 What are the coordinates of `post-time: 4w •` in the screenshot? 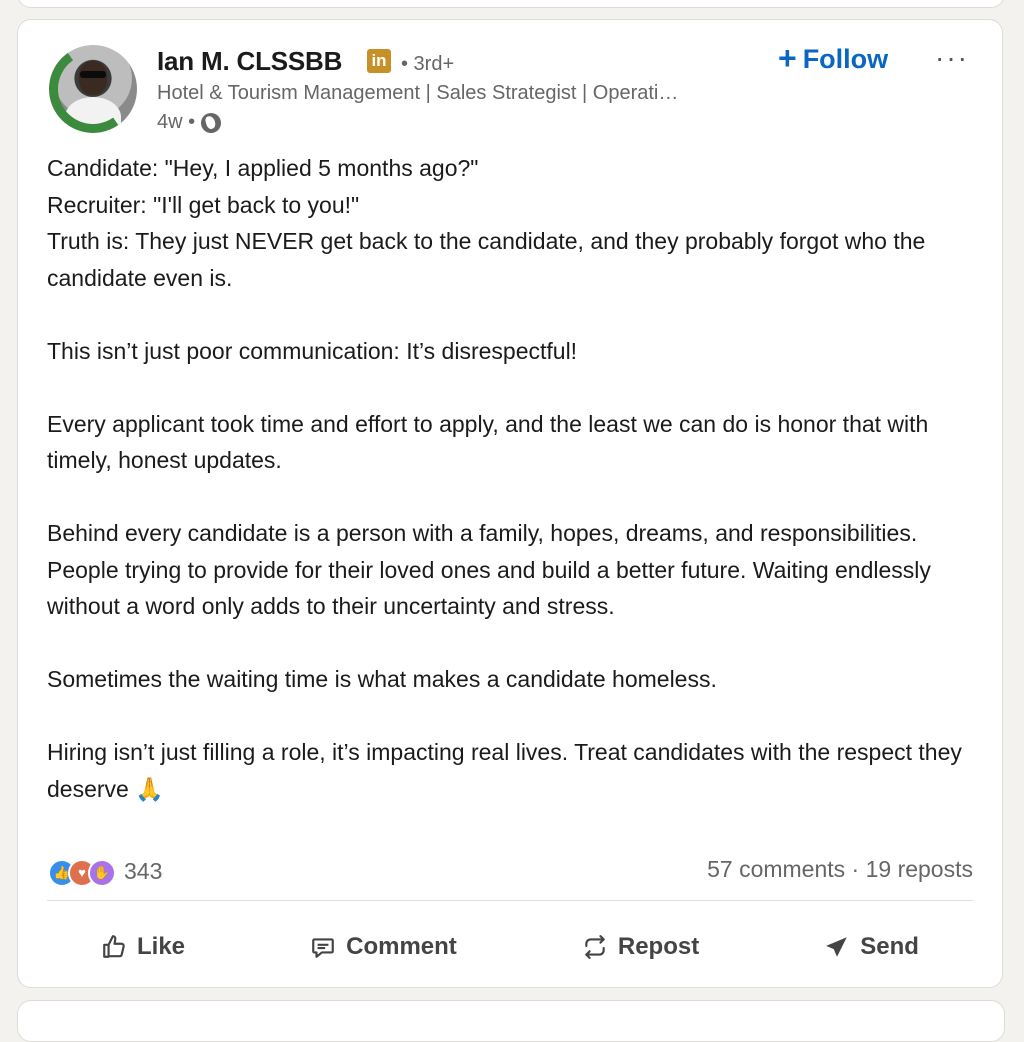 It's located at (176, 122).